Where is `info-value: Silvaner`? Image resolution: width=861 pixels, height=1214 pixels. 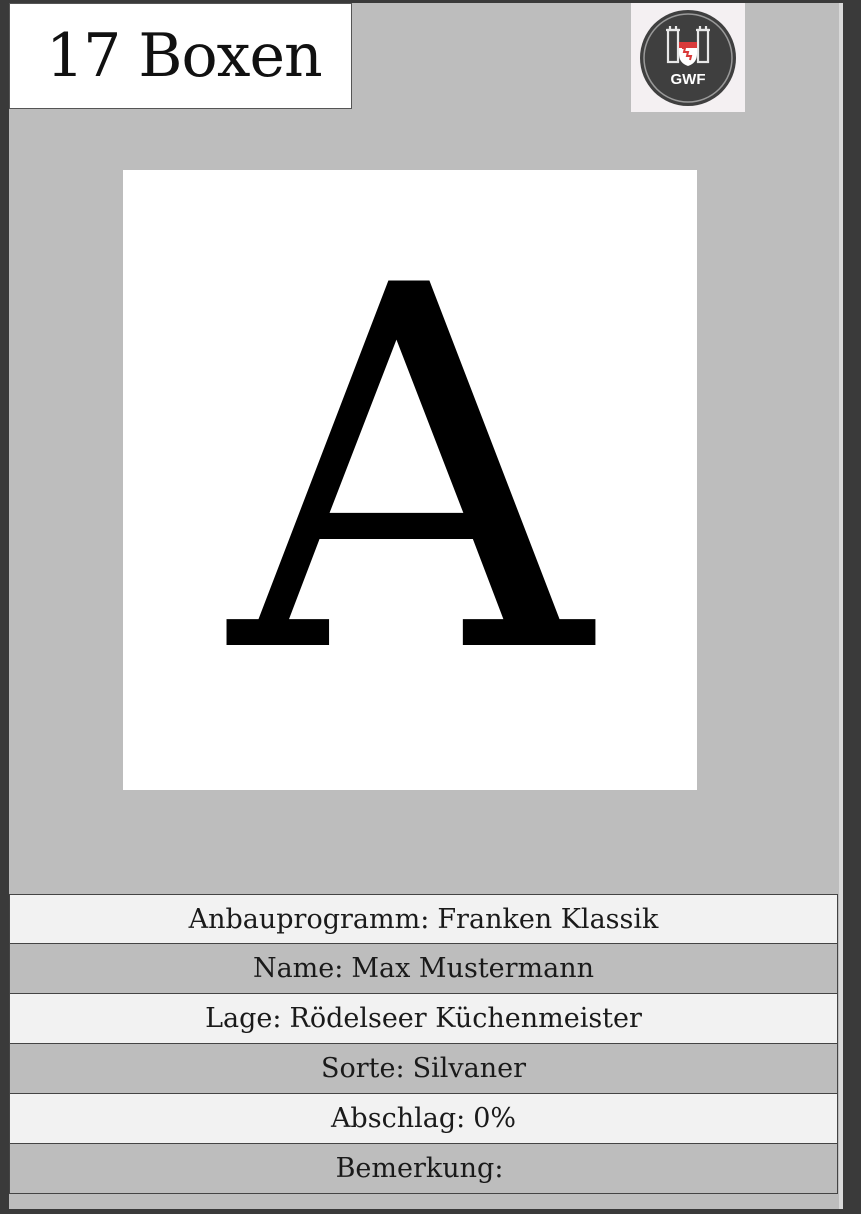
info-value: Silvaner is located at coordinates (469, 1068).